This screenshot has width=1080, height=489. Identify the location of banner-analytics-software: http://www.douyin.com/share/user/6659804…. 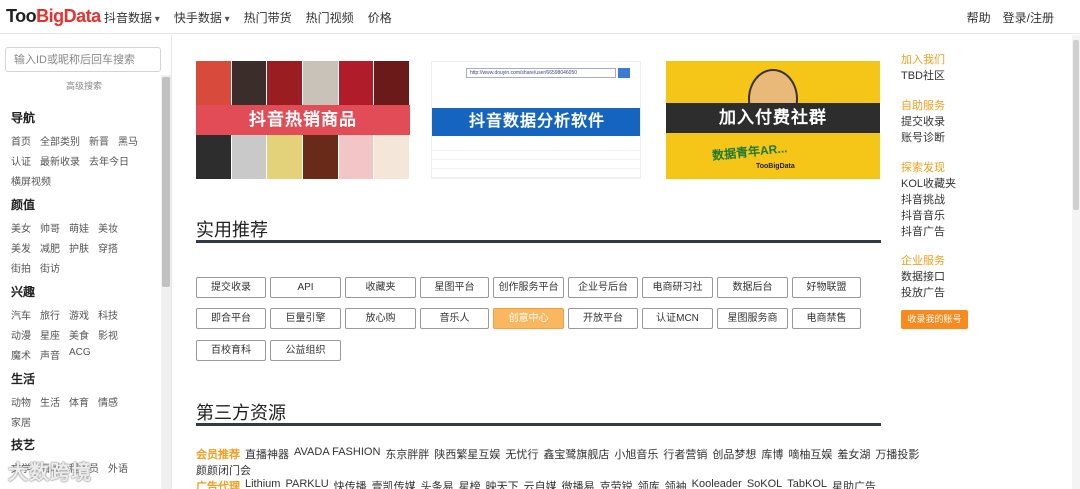
(536, 120).